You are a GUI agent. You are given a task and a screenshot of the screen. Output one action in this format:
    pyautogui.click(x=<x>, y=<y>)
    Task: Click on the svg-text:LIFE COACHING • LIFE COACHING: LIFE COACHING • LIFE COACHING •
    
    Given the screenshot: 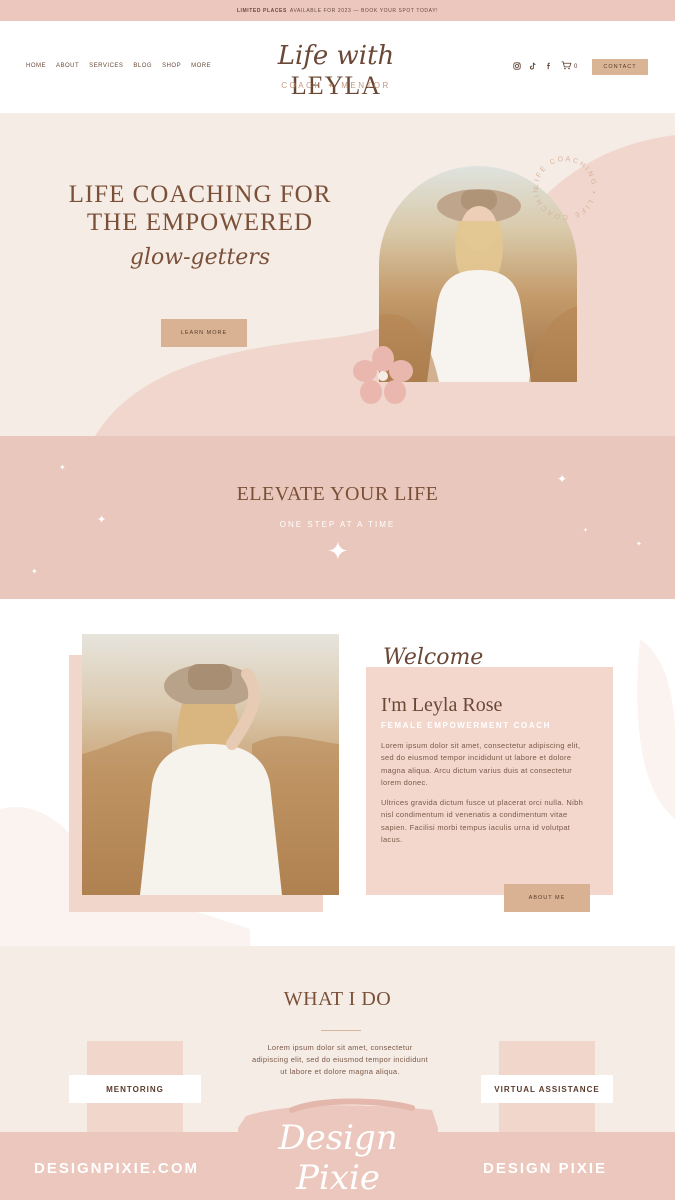 What is the action you would take?
    pyautogui.click(x=563, y=186)
    